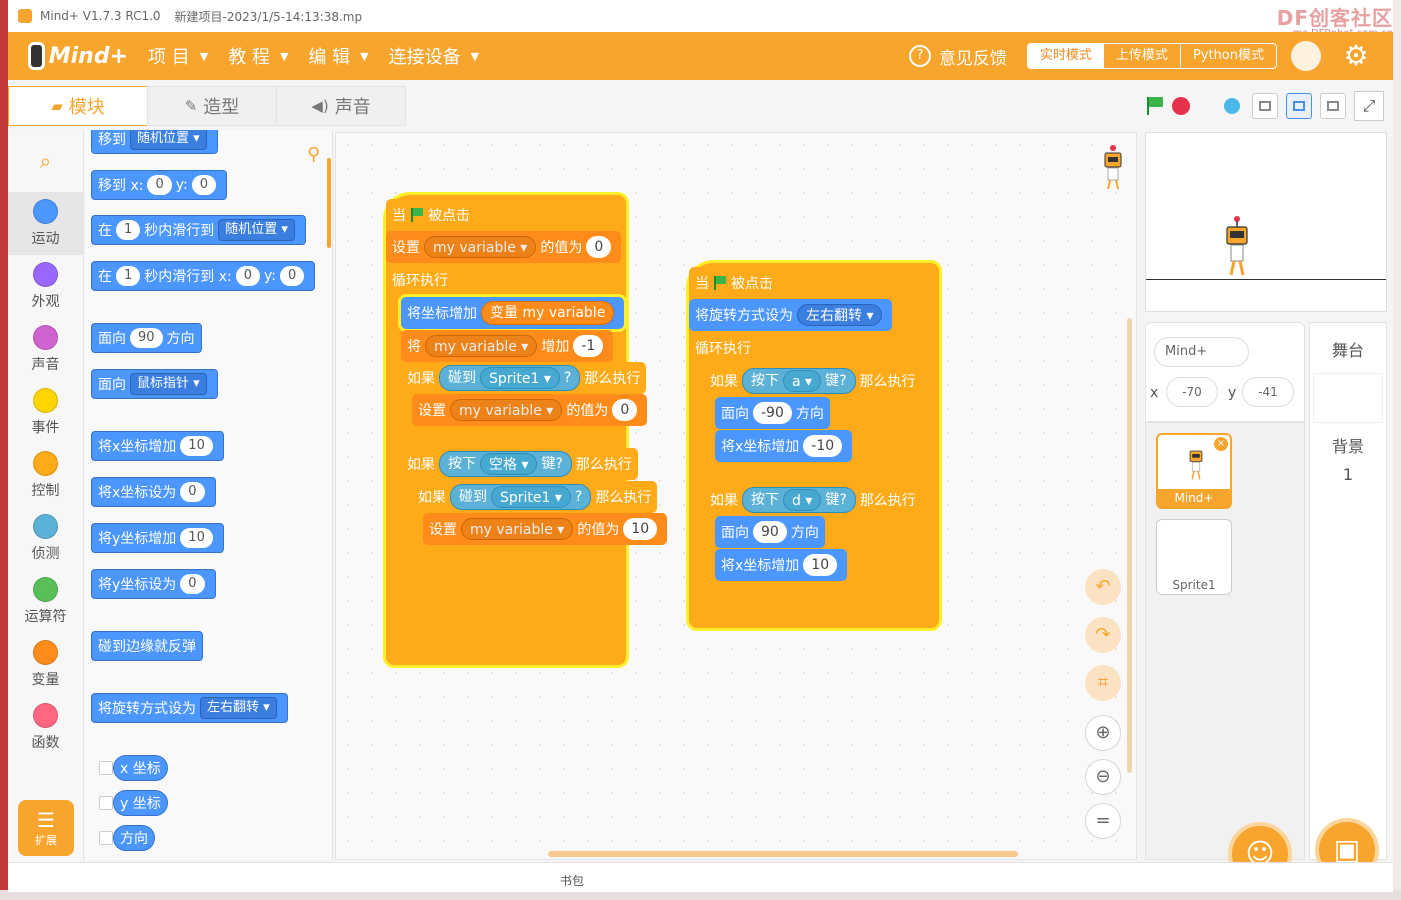 The width and height of the screenshot is (1401, 900). Describe the element at coordinates (45, 538) in the screenshot. I see `category-sensing: 侦测` at that location.